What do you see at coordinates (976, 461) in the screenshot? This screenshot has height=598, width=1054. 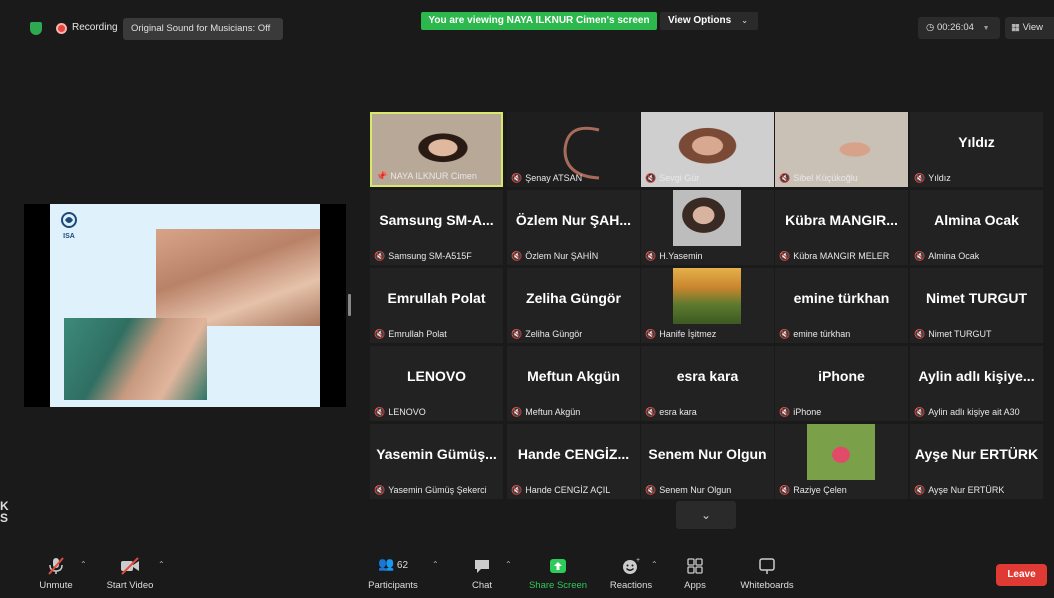 I see `participant-tile: Ayşe Nur ERTÜRK 🔇 Ayşe Nur ERTÜRK` at bounding box center [976, 461].